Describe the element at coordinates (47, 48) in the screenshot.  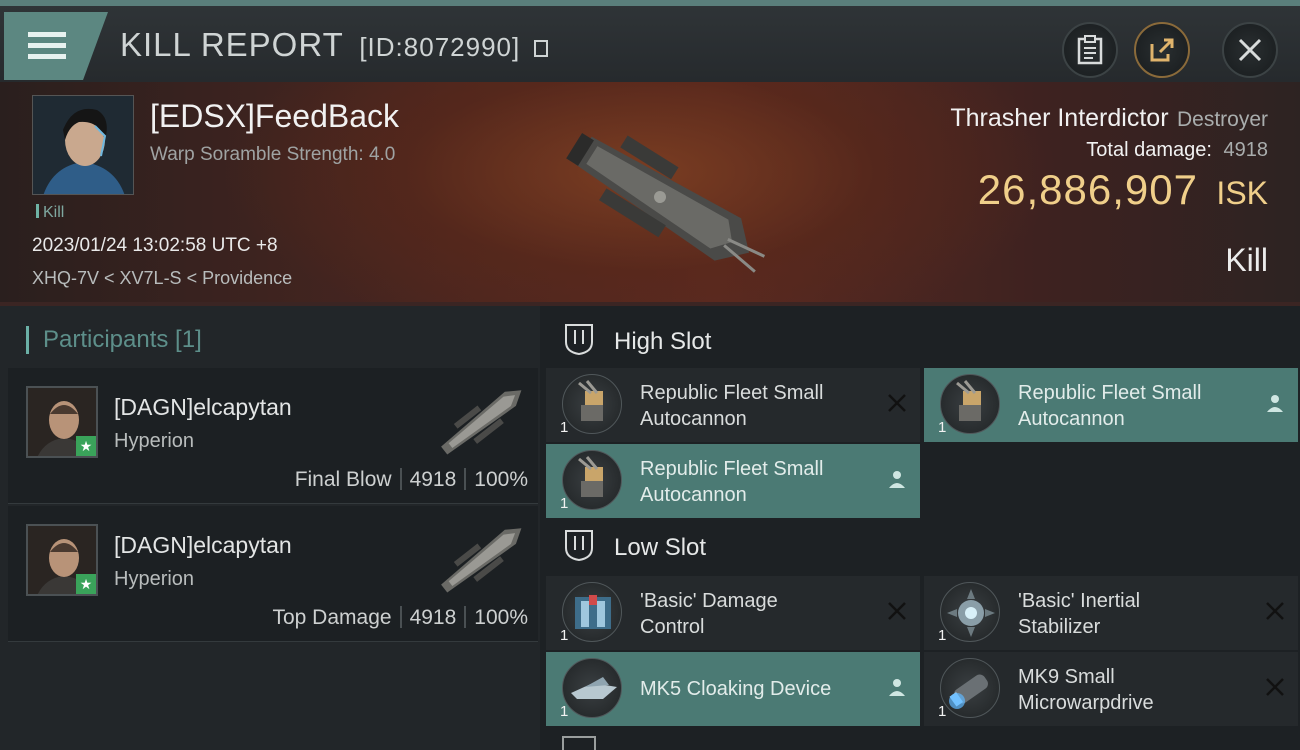
I see `hamburger-icon` at that location.